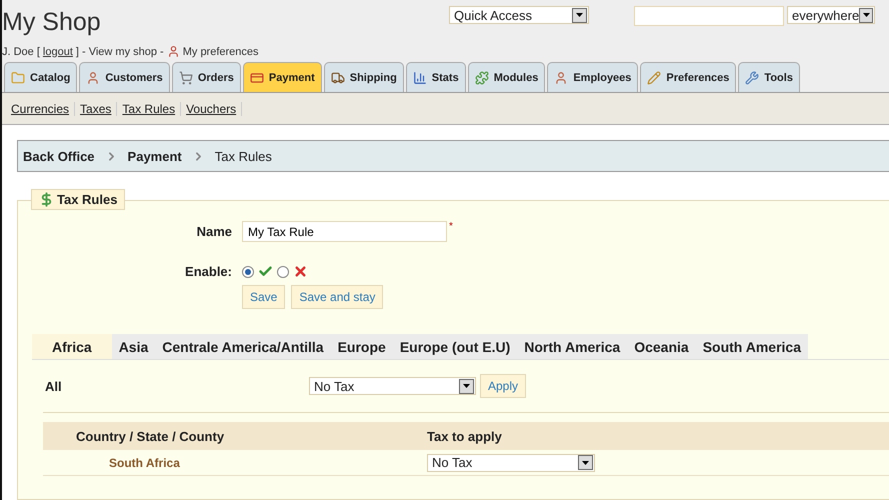 This screenshot has width=889, height=500. What do you see at coordinates (134, 346) in the screenshot?
I see `region-tab: Asia` at bounding box center [134, 346].